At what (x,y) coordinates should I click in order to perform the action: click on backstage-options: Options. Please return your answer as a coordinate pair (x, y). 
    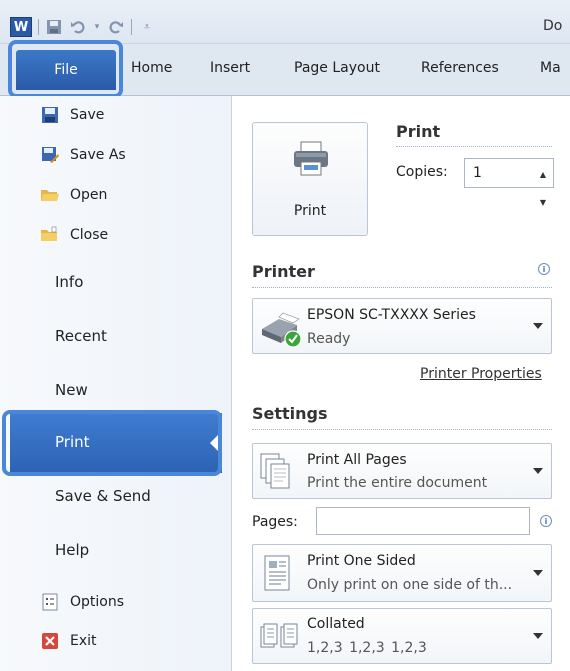
    Looking at the image, I should click on (116, 602).